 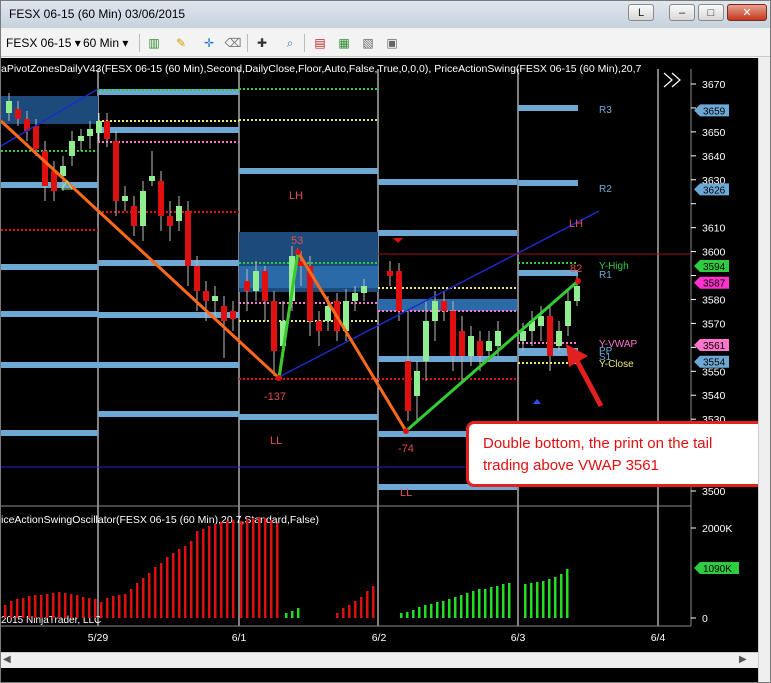 I want to click on lock-button: L, so click(x=641, y=12).